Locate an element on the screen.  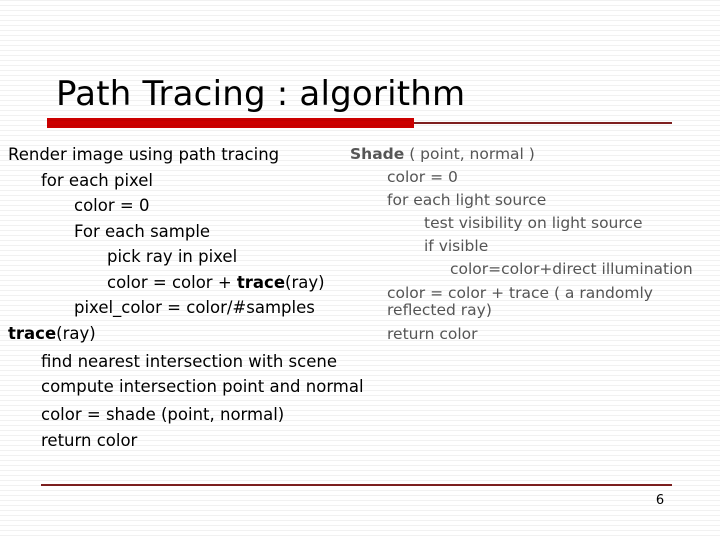
code-text: color = color + is located at coordinates (172, 282).